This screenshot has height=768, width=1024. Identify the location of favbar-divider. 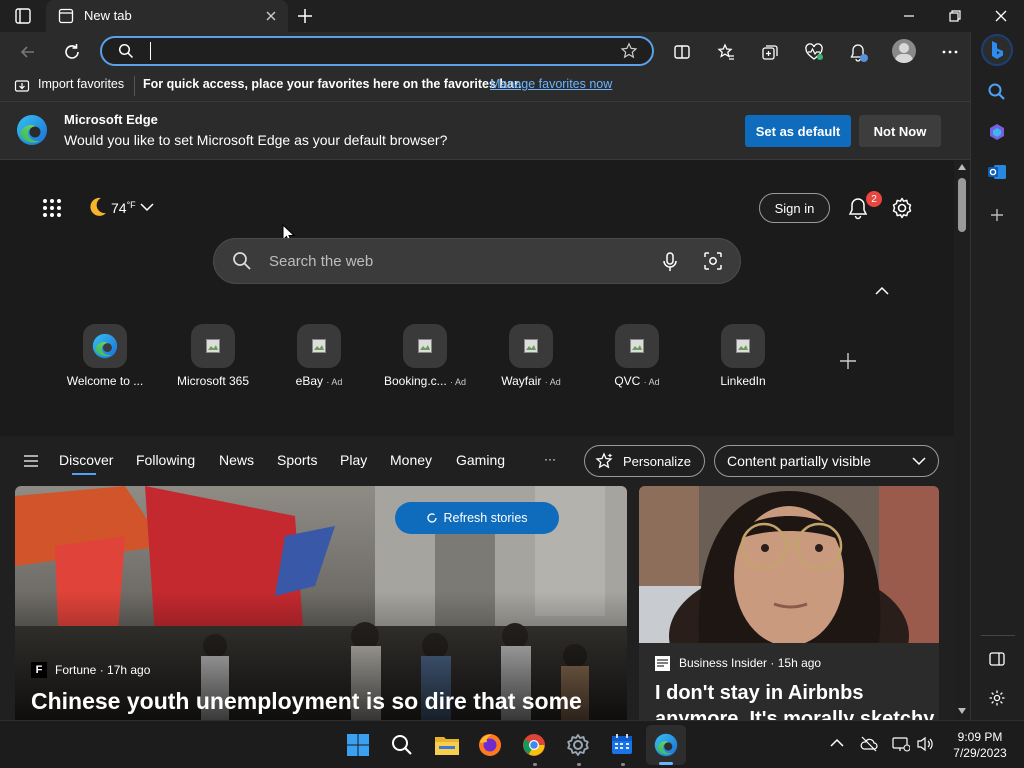
(134, 86).